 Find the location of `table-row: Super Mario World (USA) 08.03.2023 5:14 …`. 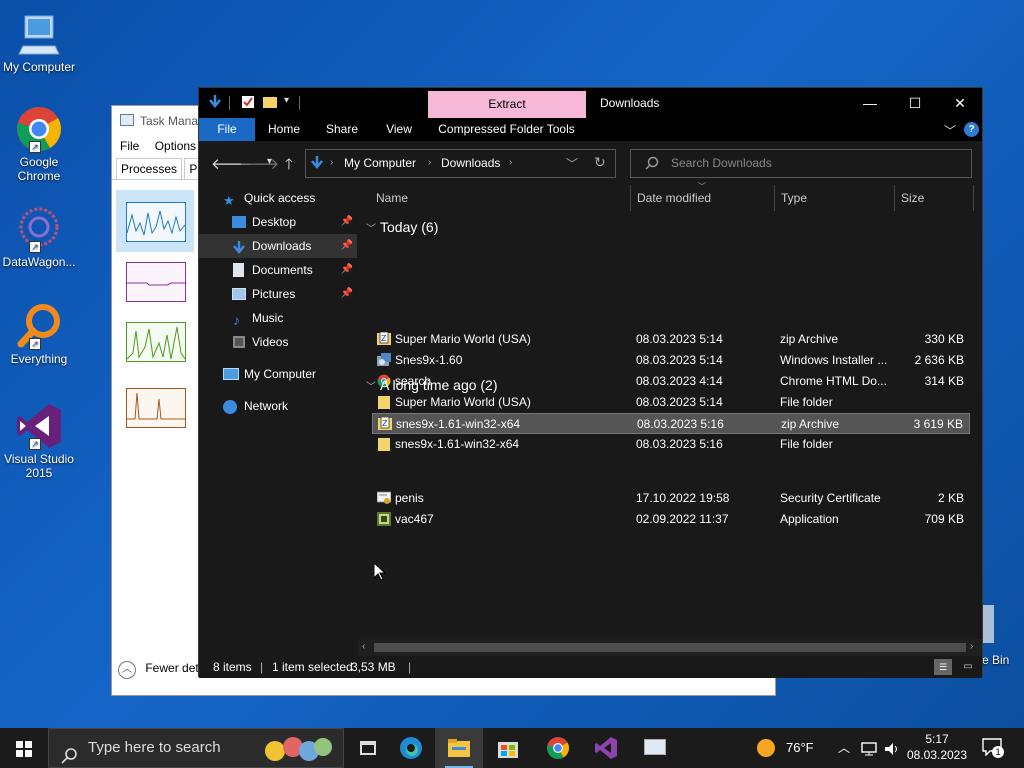

table-row: Super Mario World (USA) 08.03.2023 5:14 … is located at coordinates (671, 402).